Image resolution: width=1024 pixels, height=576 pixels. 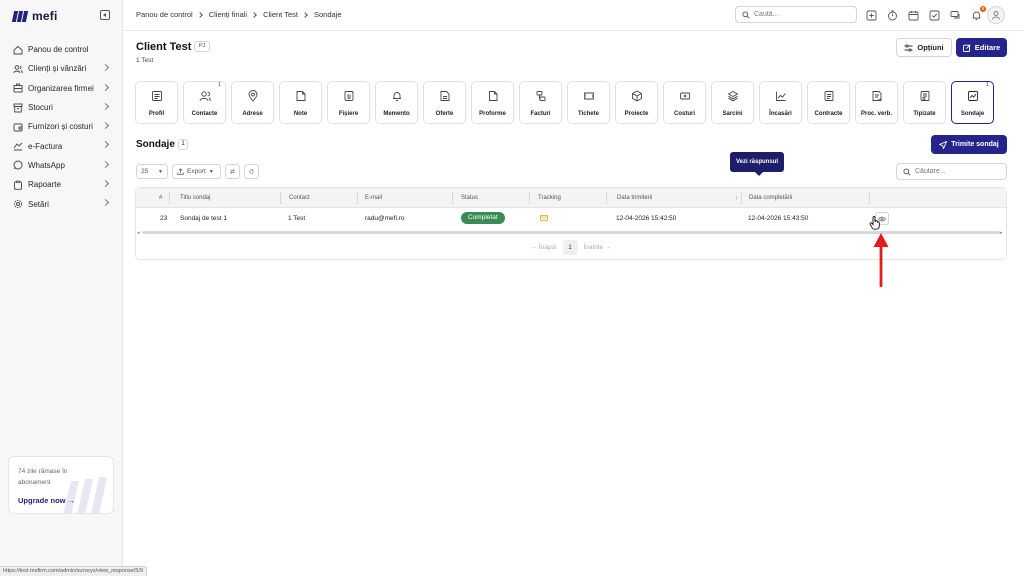 What do you see at coordinates (252, 102) in the screenshot?
I see `tab-adrese: Adrese` at bounding box center [252, 102].